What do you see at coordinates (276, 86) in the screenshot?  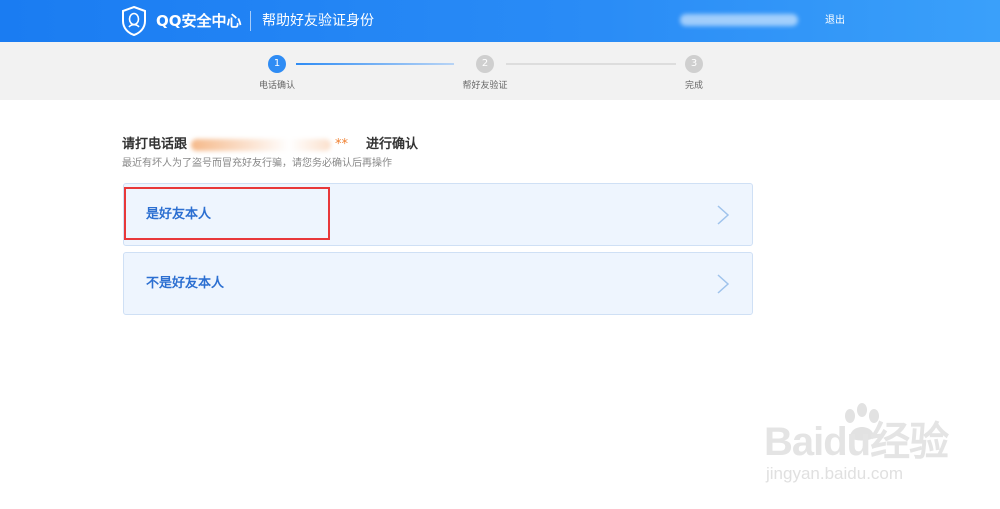 I see `step-1-label: 电话确认` at bounding box center [276, 86].